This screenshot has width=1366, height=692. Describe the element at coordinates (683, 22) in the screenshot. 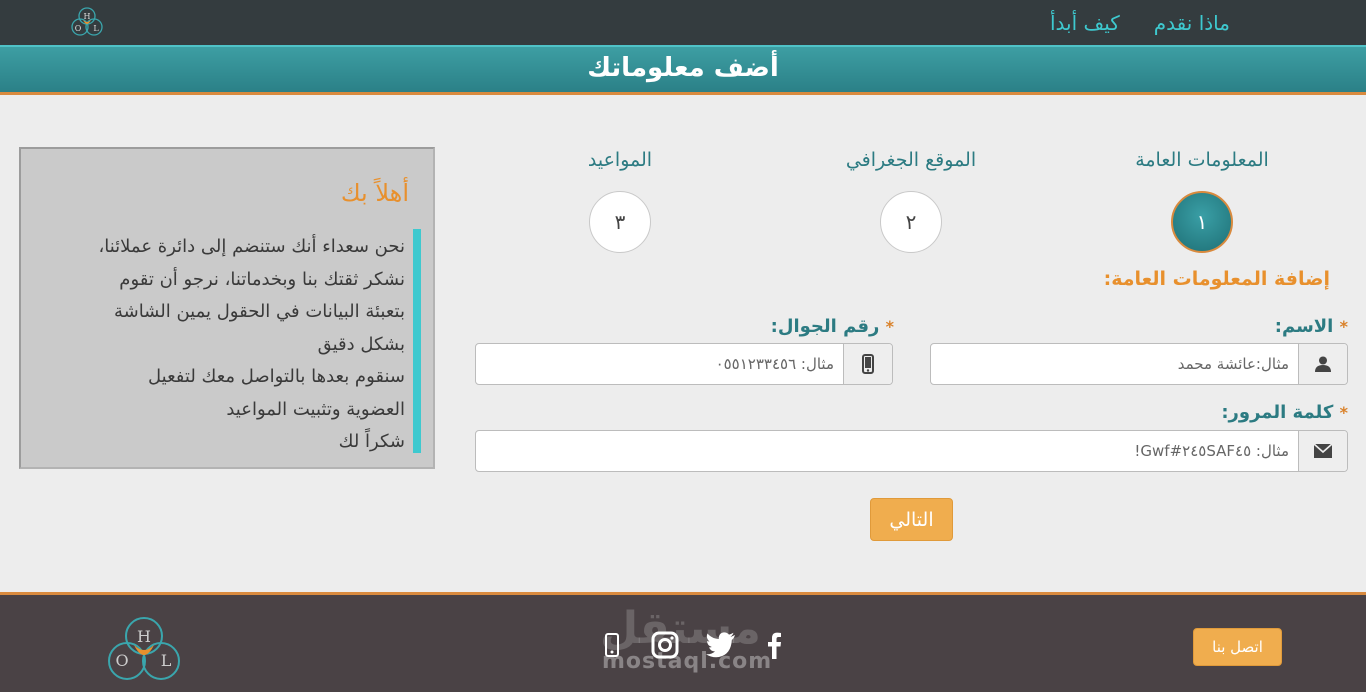

I see `top-navbar: H O L ماذا نقدم كيف أبدأ` at that location.